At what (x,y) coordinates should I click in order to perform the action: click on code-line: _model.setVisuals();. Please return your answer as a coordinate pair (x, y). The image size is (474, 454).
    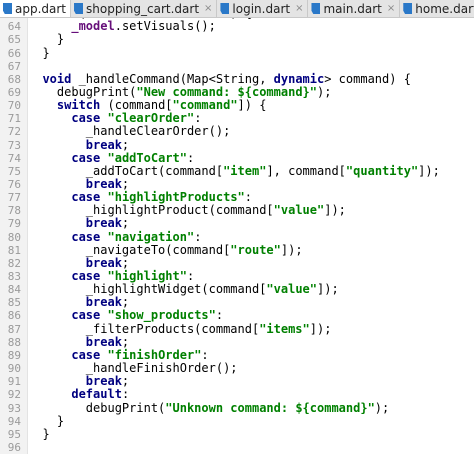
    Looking at the image, I should click on (251, 26).